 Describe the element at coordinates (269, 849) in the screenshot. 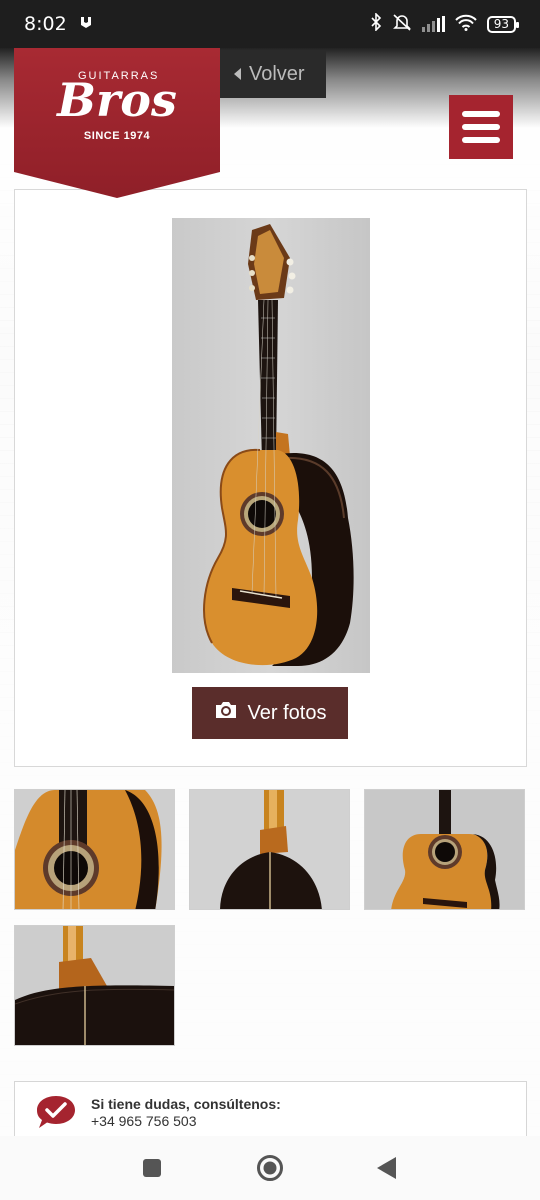

I see `thumbnail-back-view` at that location.